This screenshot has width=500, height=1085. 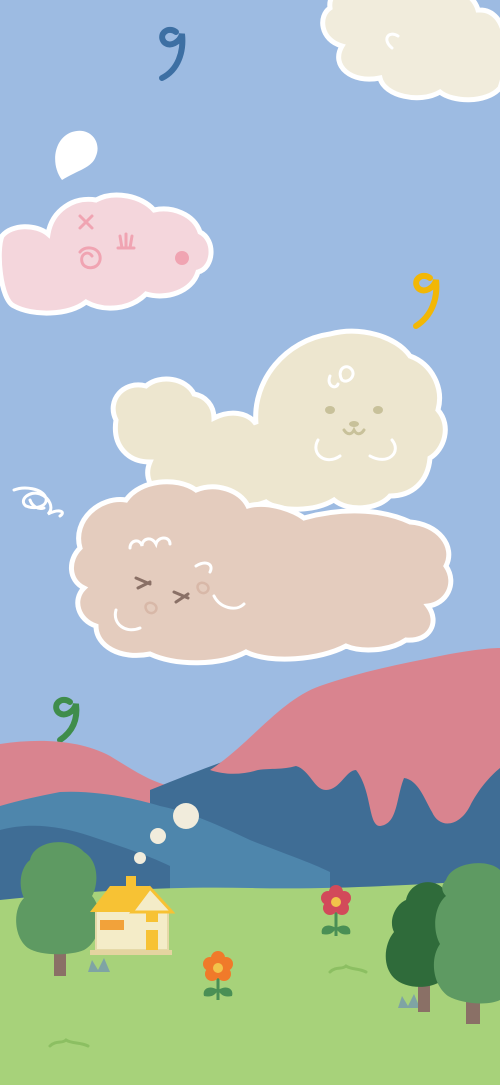 What do you see at coordinates (378, 410) in the screenshot?
I see `cream-puppy-eye-right` at bounding box center [378, 410].